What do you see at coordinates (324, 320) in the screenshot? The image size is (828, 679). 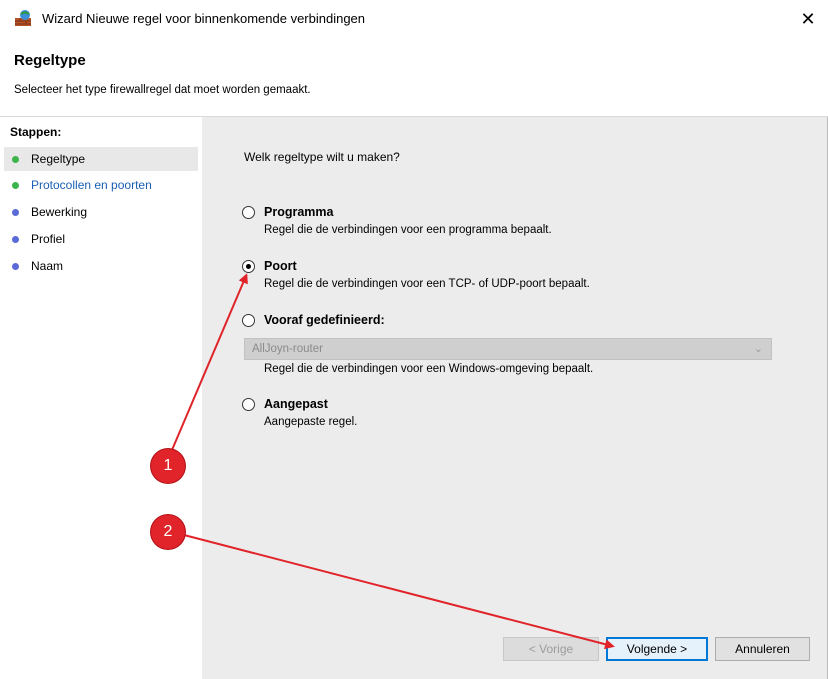 I see `option-label: Vooraf gedefinieerd:` at bounding box center [324, 320].